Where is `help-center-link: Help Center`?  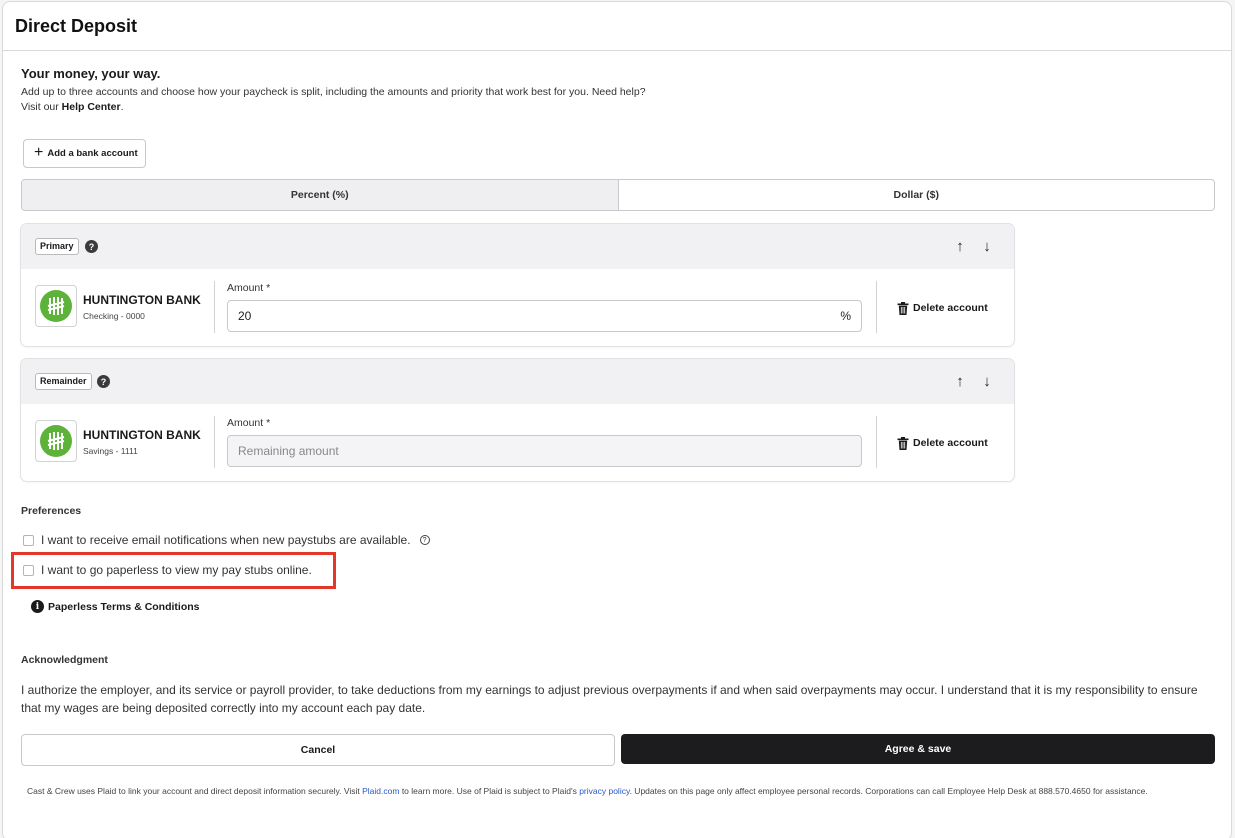
help-center-link: Help Center is located at coordinates (91, 107).